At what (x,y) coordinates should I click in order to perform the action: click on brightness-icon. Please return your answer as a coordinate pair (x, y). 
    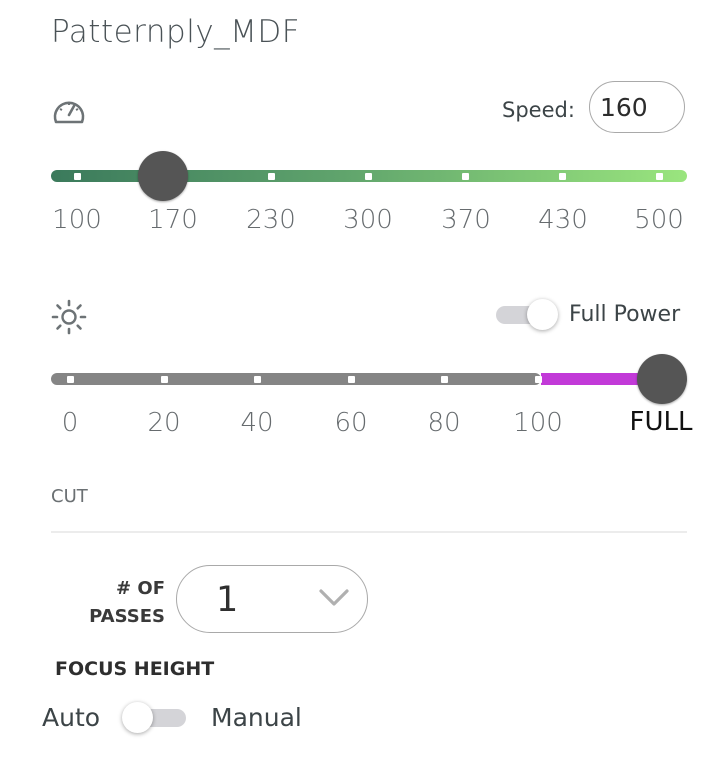
    Looking at the image, I should click on (69, 317).